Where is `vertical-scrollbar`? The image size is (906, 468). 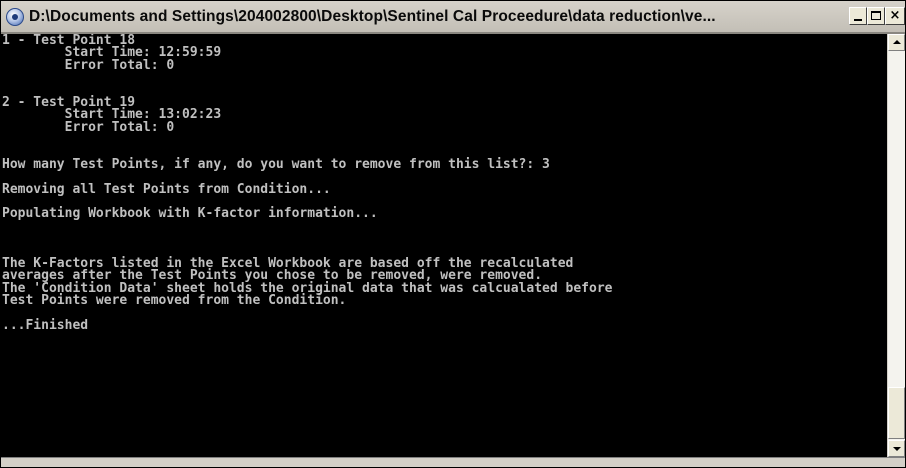
vertical-scrollbar is located at coordinates (896, 245).